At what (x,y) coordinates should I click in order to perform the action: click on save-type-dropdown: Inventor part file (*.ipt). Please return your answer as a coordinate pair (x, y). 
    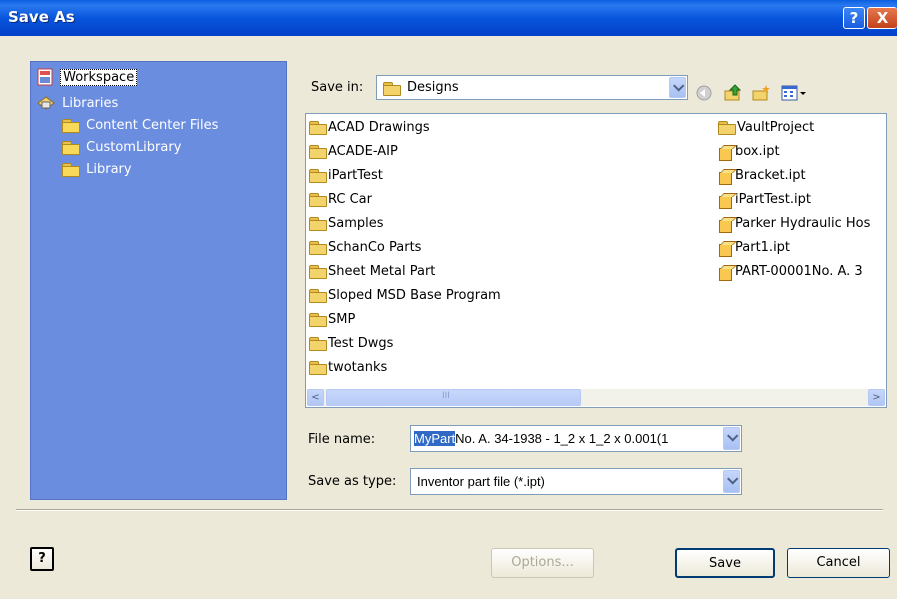
    Looking at the image, I should click on (576, 481).